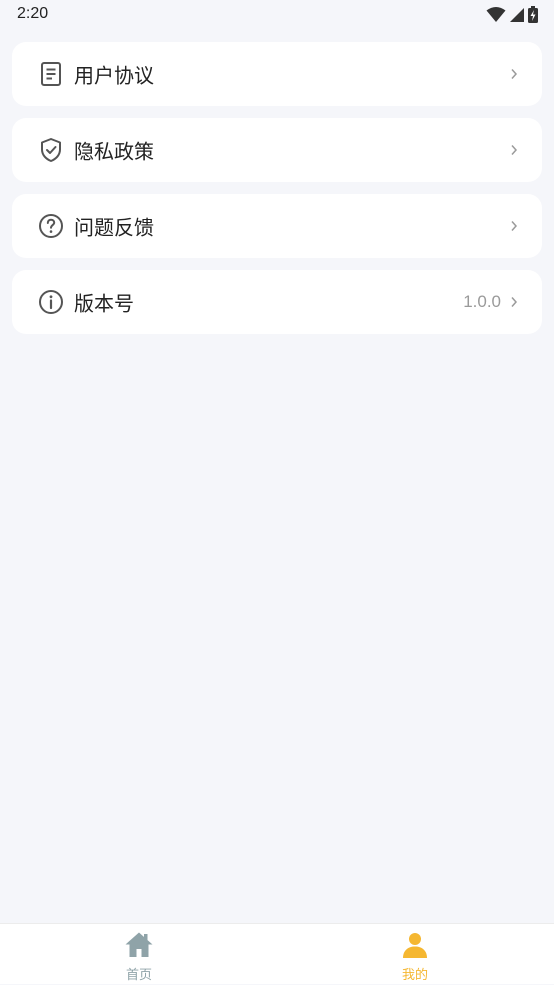  I want to click on user-icon, so click(415, 945).